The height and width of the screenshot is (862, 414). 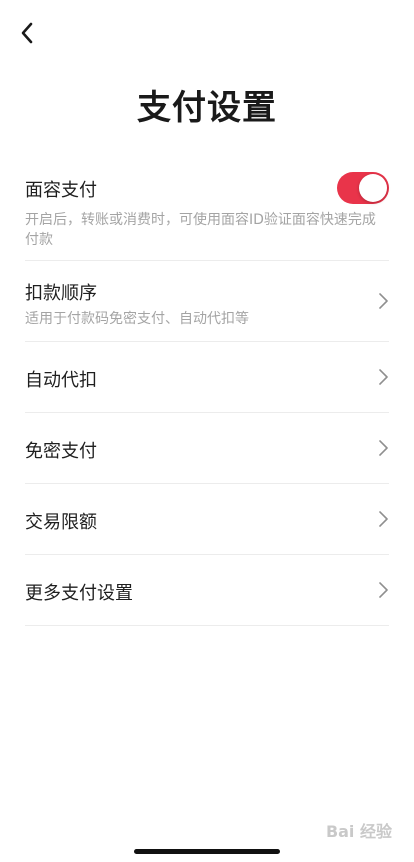 I want to click on more-settings-title: 更多支付设置, so click(x=79, y=593).